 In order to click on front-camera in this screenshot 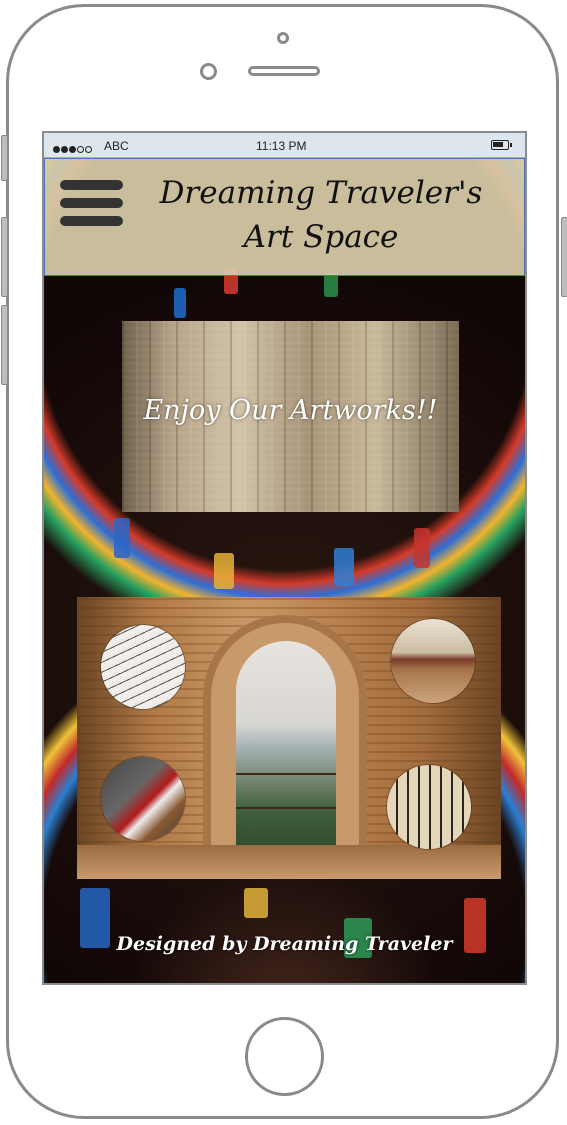, I will do `click(283, 38)`.